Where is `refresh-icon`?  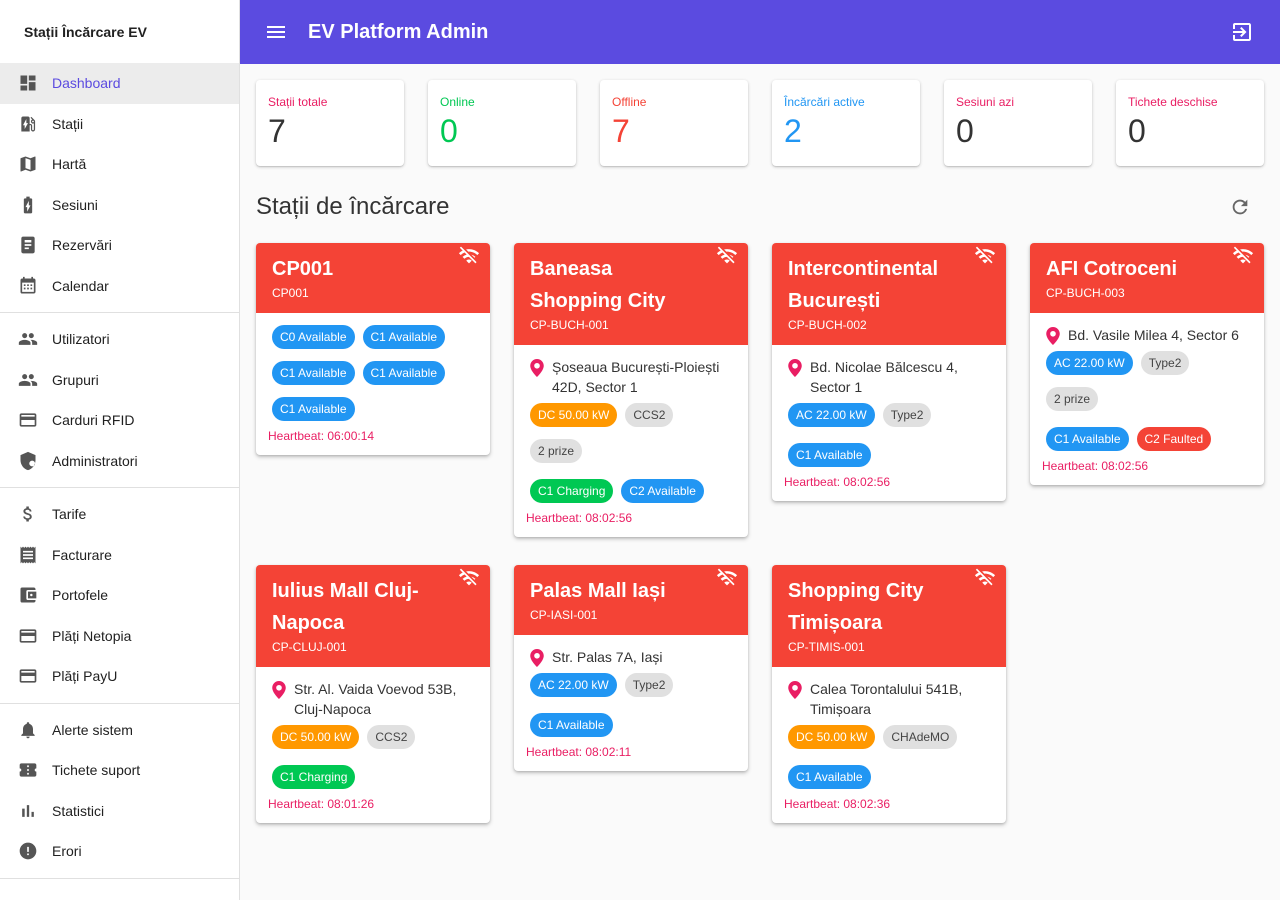
refresh-icon is located at coordinates (1240, 207).